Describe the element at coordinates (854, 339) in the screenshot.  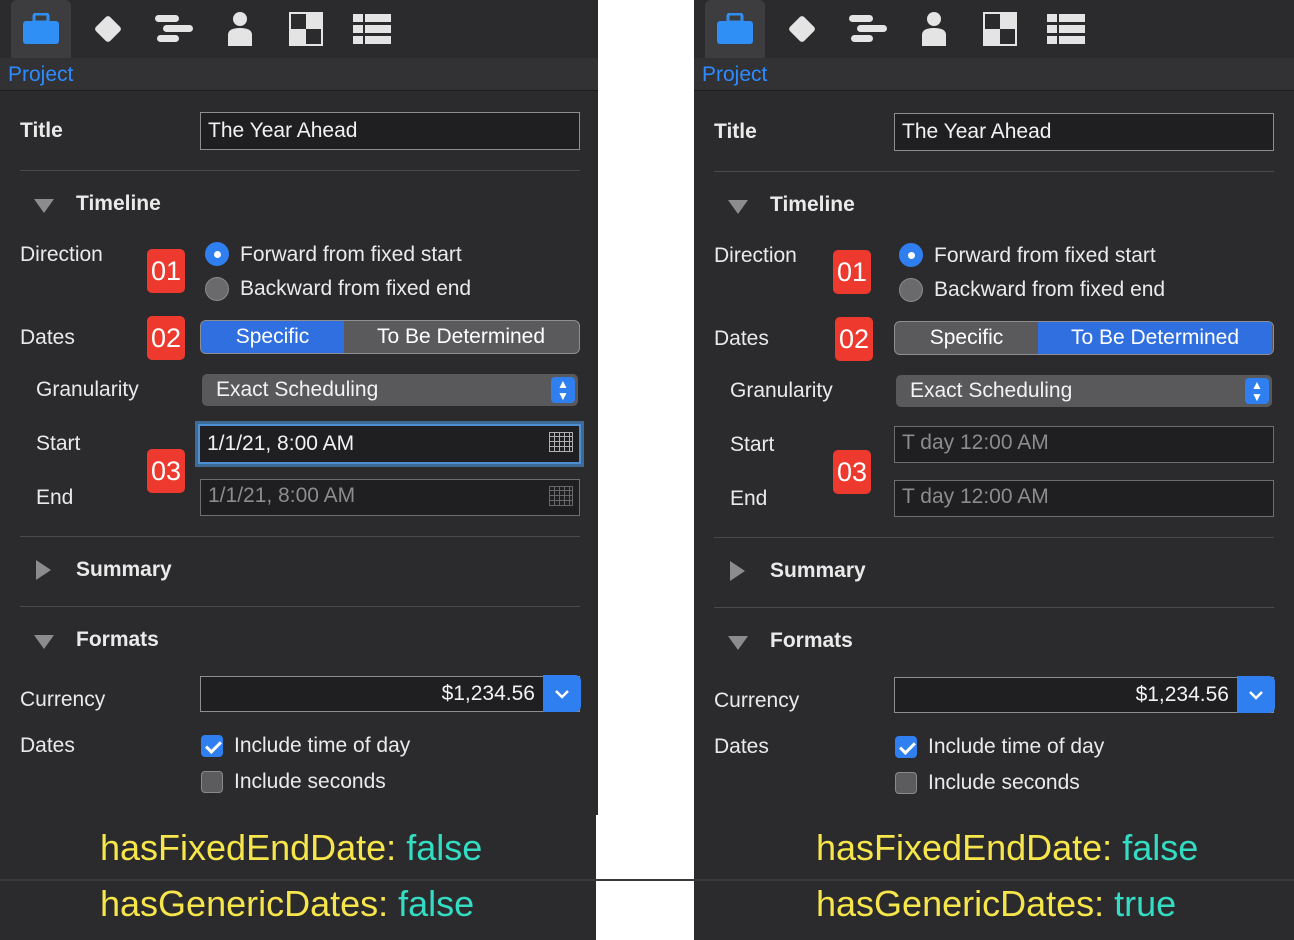
I see `callout-badge-02: 02` at that location.